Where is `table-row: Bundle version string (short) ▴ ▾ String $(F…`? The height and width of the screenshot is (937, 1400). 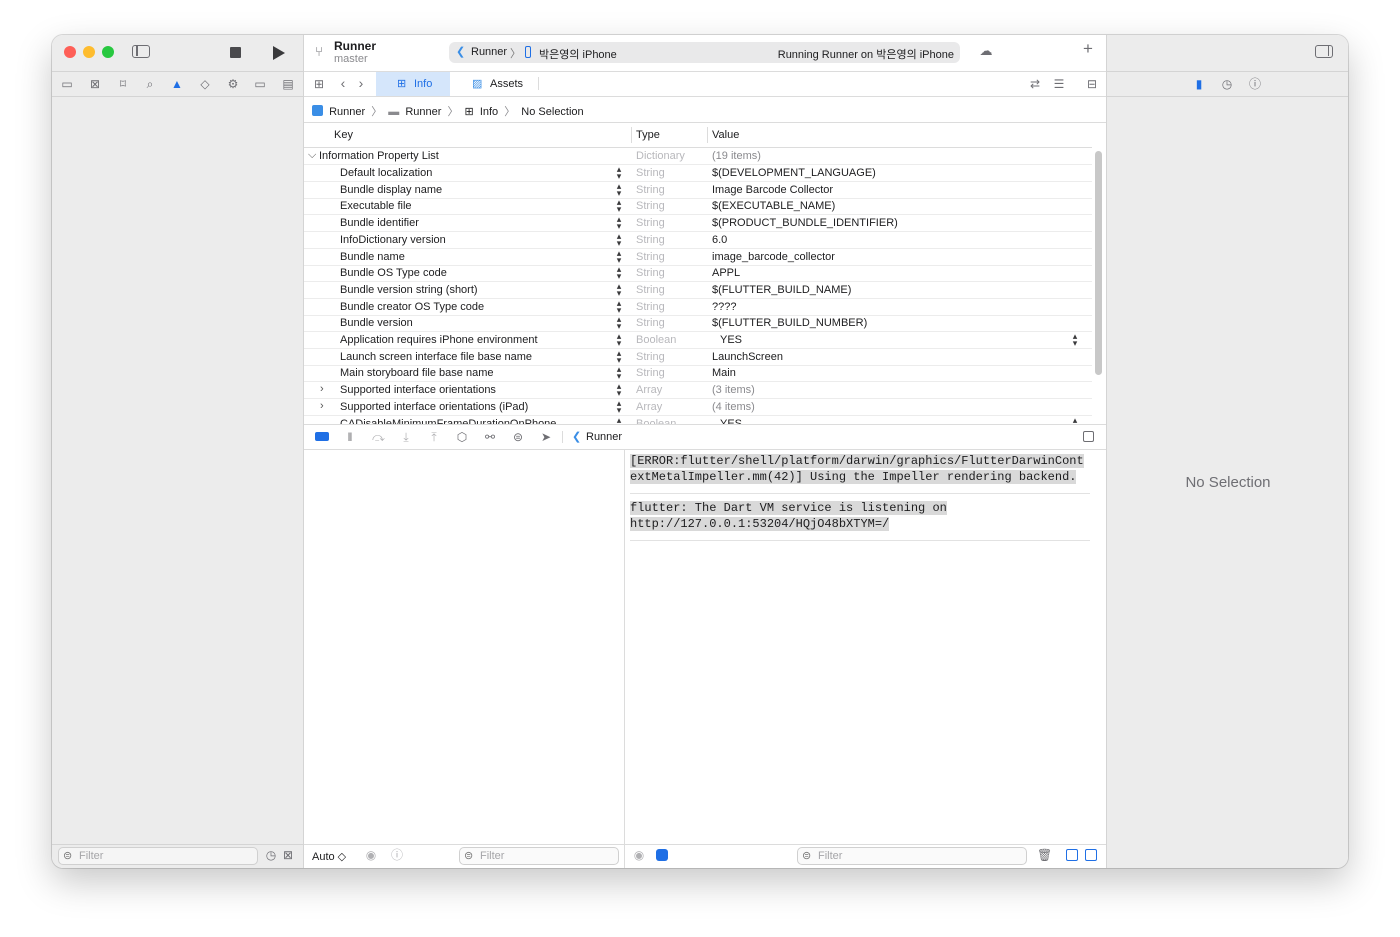
table-row: Bundle version string (short) ▴ ▾ String $(F… is located at coordinates (698, 290).